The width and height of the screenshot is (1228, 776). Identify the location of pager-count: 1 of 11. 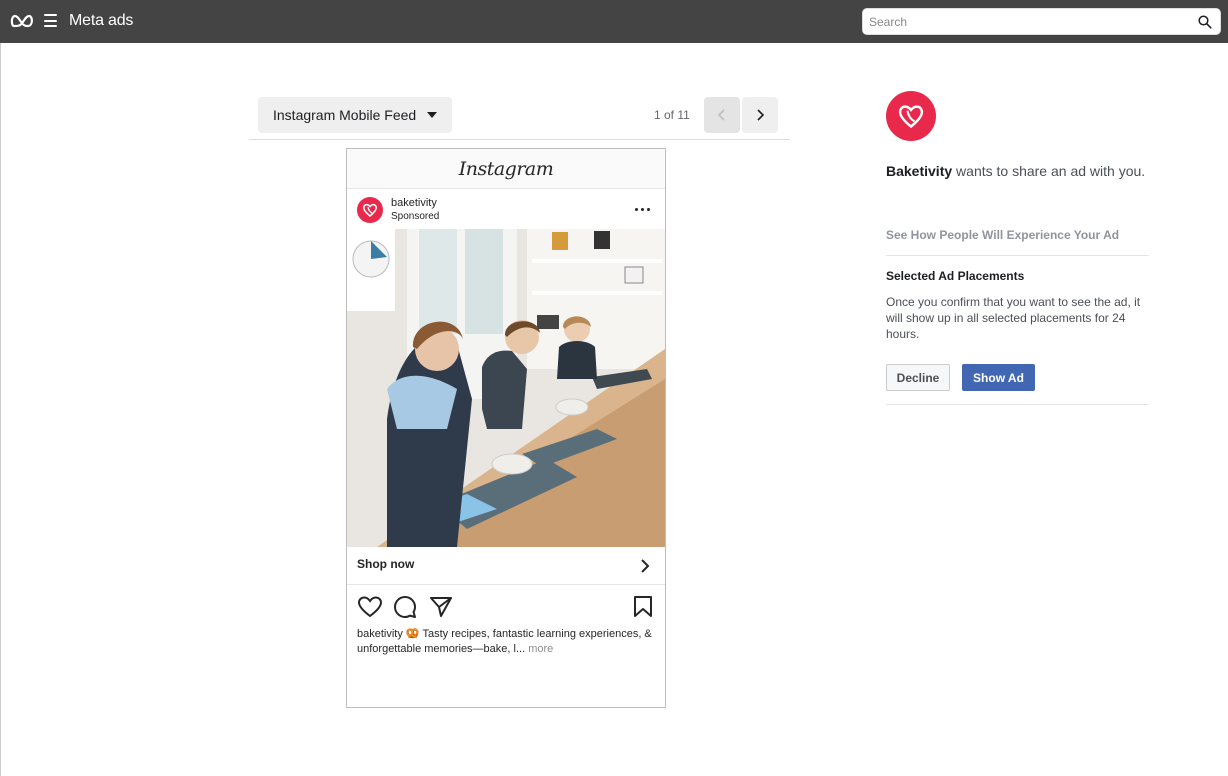
(672, 115).